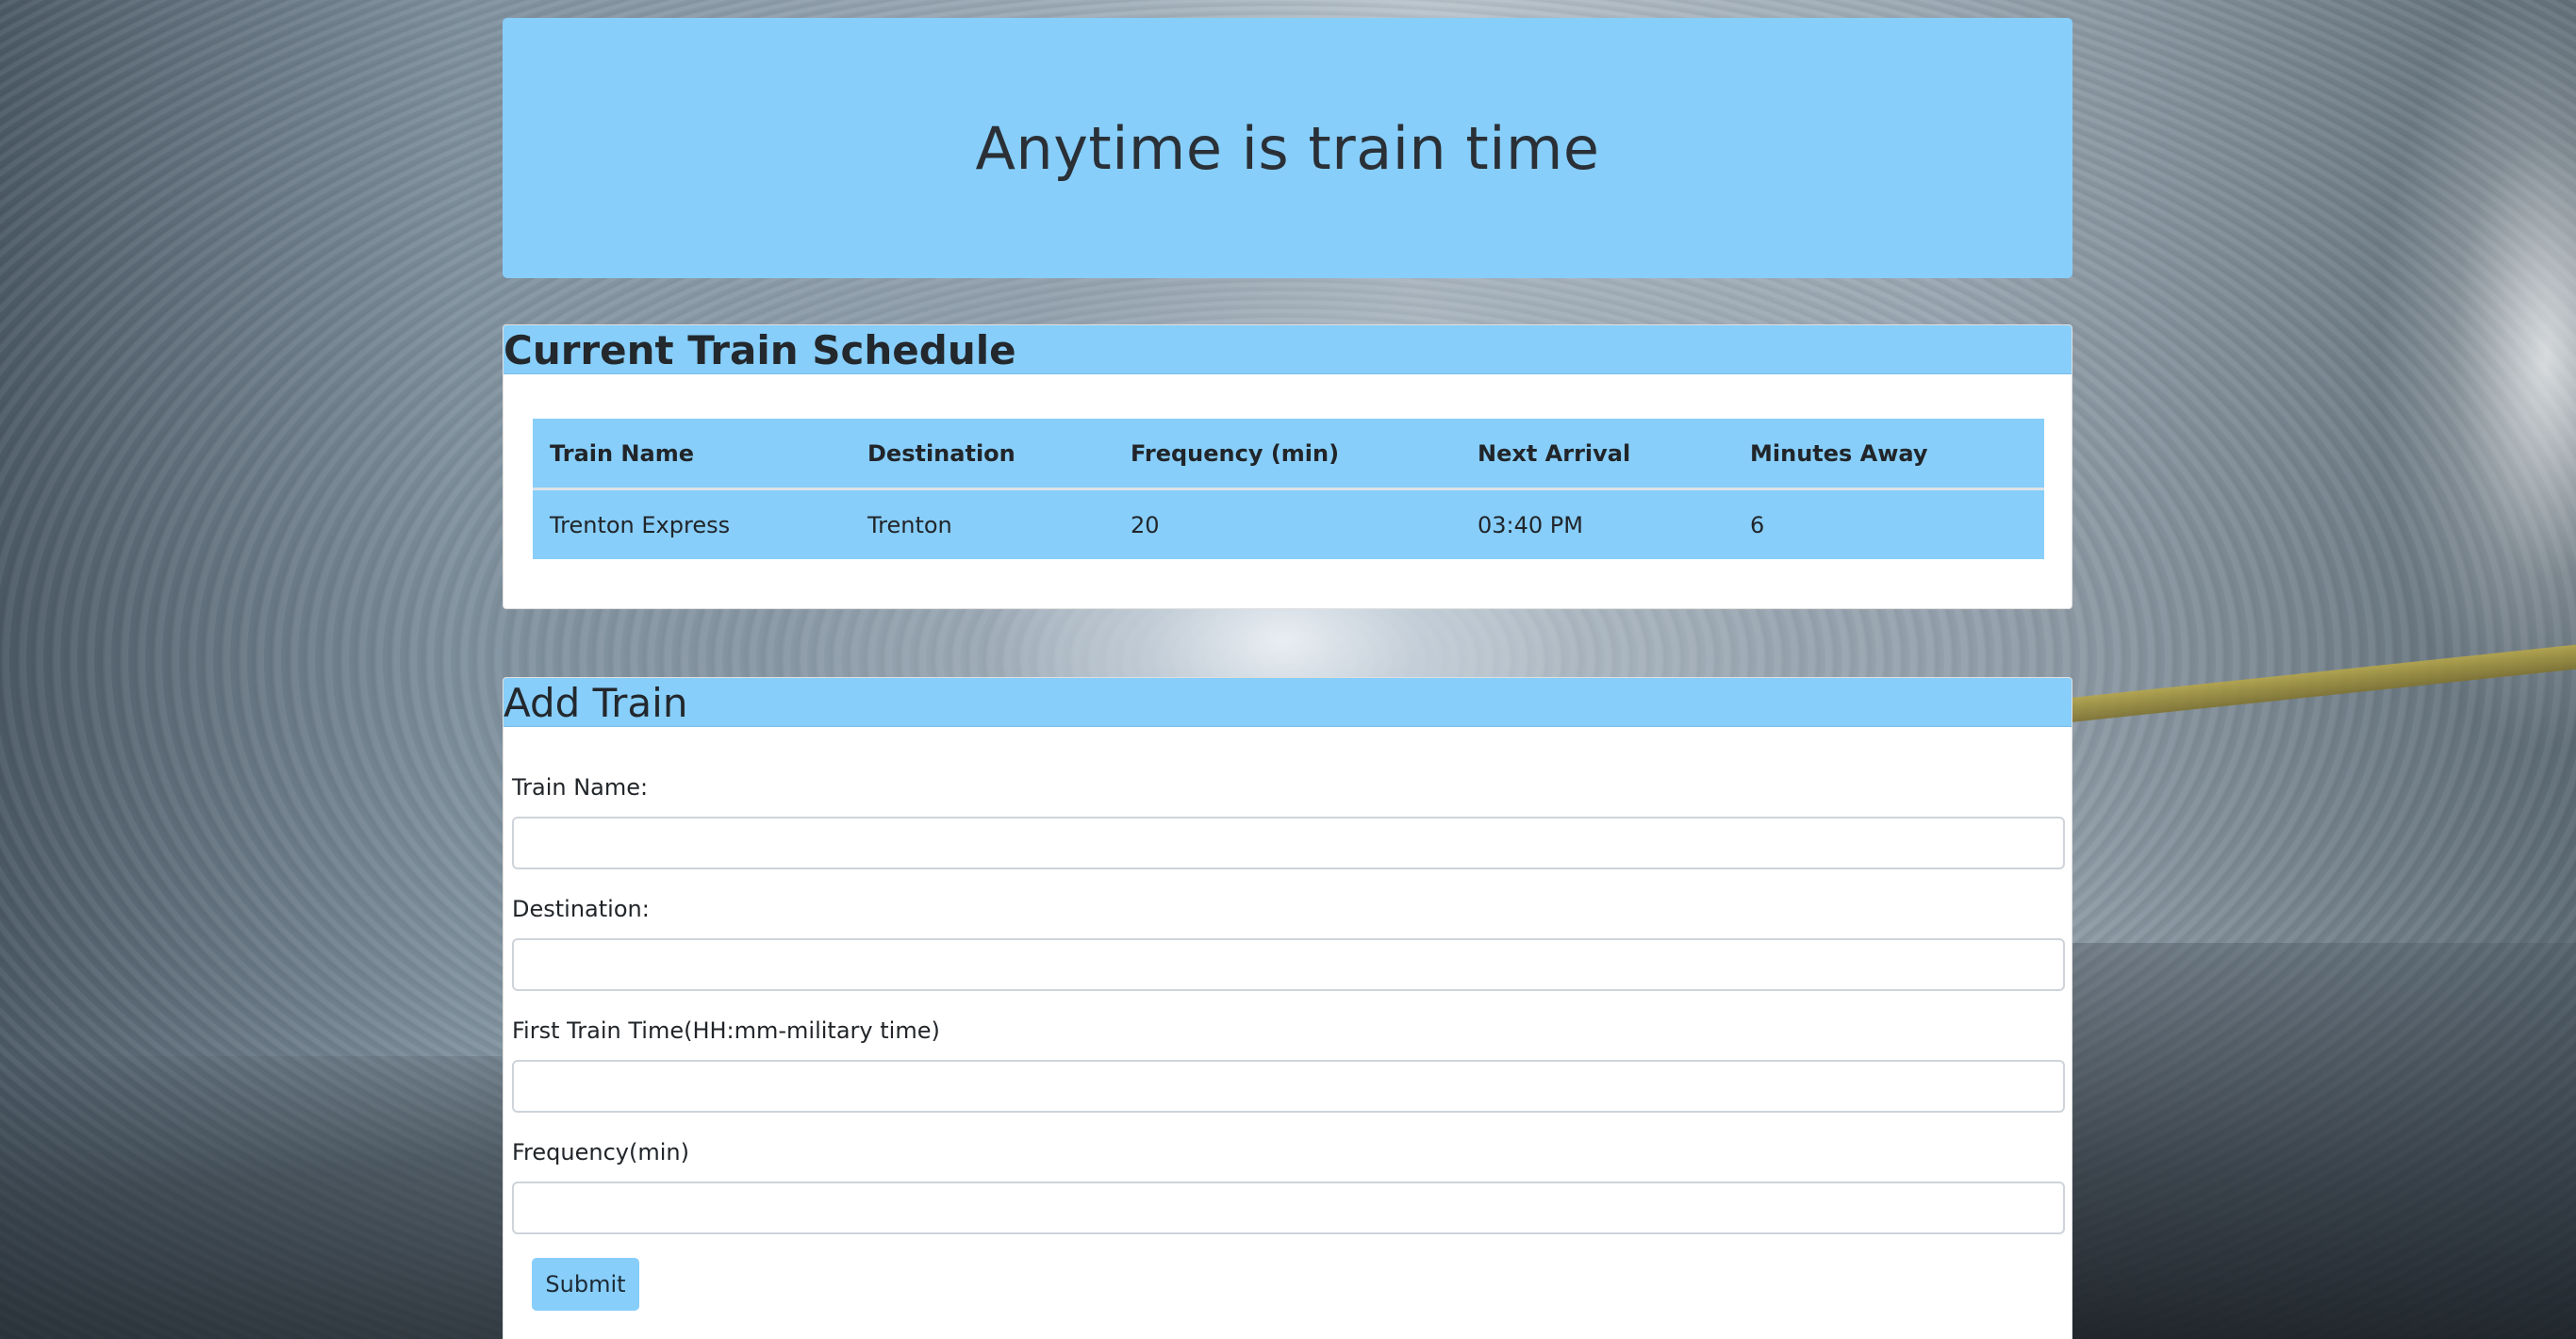 This screenshot has height=1339, width=2576. I want to click on submit-button: Submit, so click(585, 1284).